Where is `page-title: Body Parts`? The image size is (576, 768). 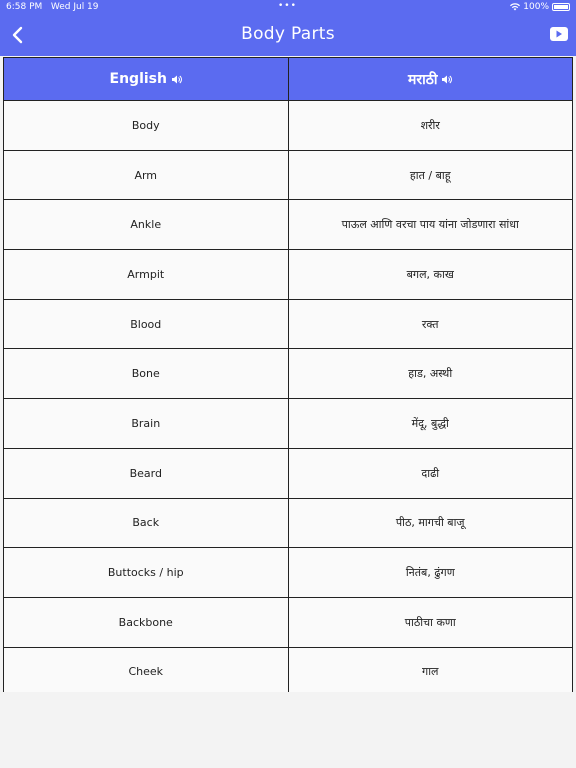 page-title: Body Parts is located at coordinates (288, 34).